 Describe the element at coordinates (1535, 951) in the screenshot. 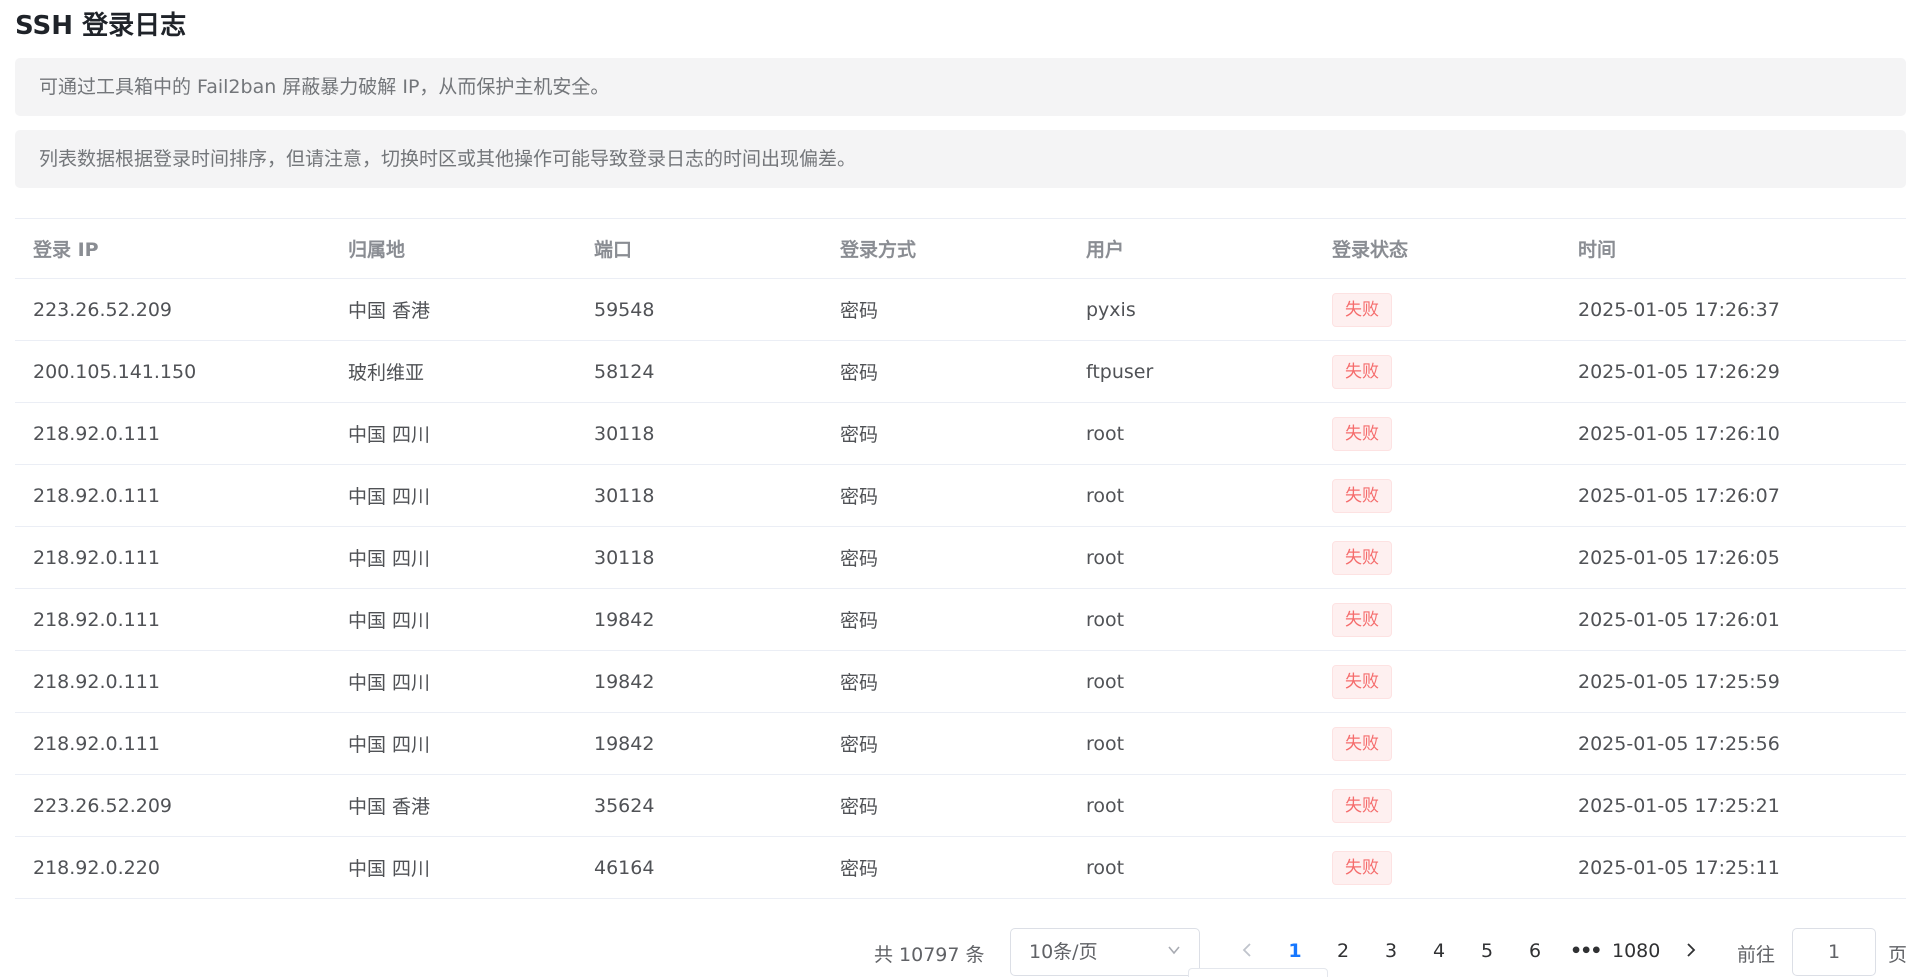

I see `page-button-6: 6` at that location.